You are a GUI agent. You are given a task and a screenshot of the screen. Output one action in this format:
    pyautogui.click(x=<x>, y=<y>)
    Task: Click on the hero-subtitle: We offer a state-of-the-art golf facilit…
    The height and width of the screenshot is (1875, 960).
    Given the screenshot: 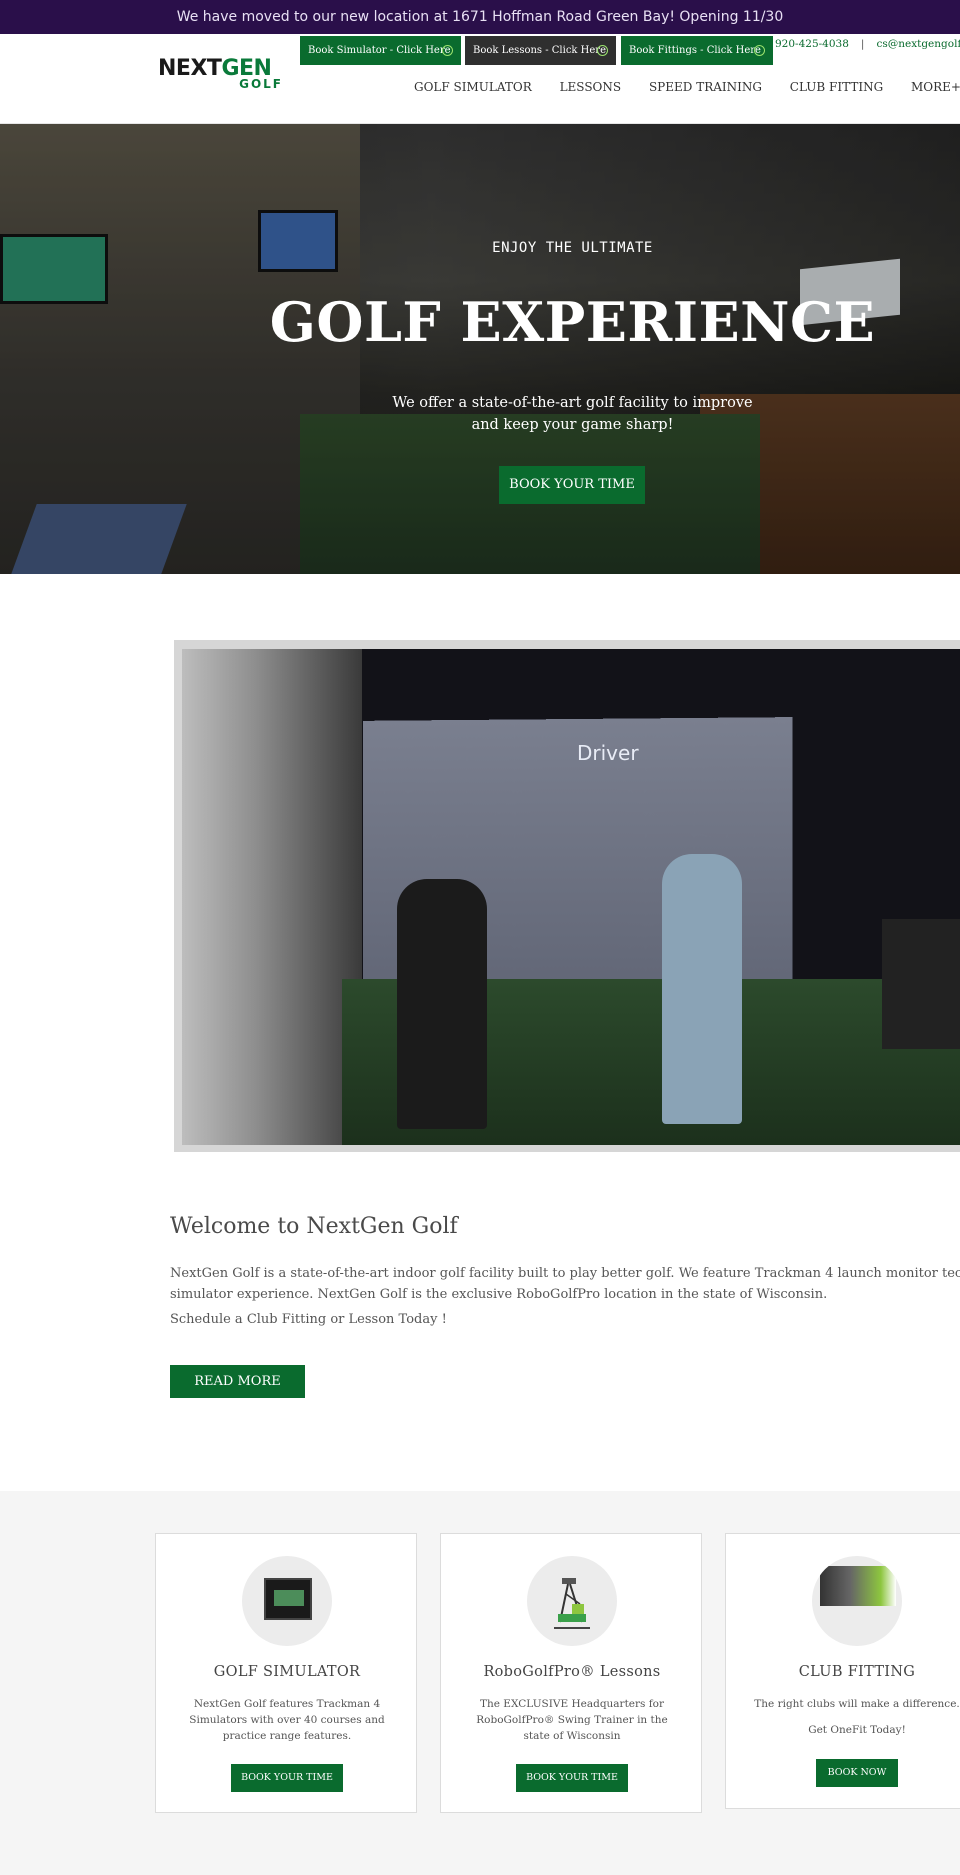 What is the action you would take?
    pyautogui.click(x=480, y=414)
    